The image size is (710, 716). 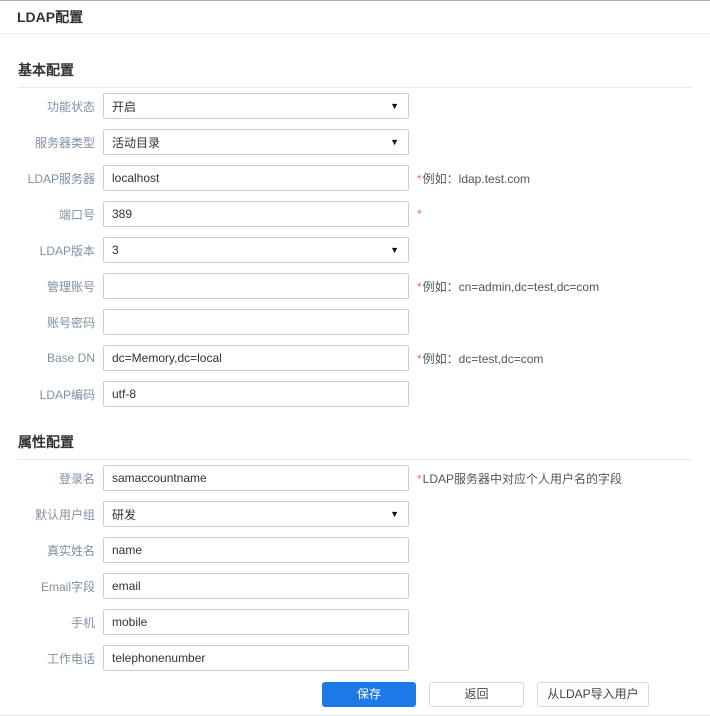 What do you see at coordinates (483, 358) in the screenshot?
I see `hint-text: 例如：dc=test,dc=com` at bounding box center [483, 358].